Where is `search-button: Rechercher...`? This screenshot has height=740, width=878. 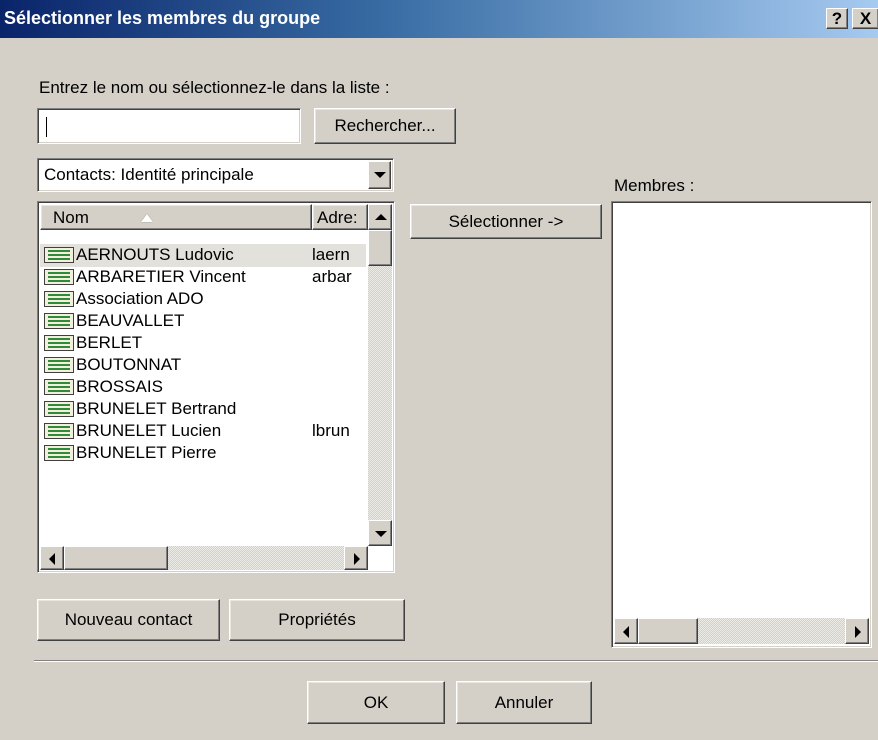 search-button: Rechercher... is located at coordinates (385, 126).